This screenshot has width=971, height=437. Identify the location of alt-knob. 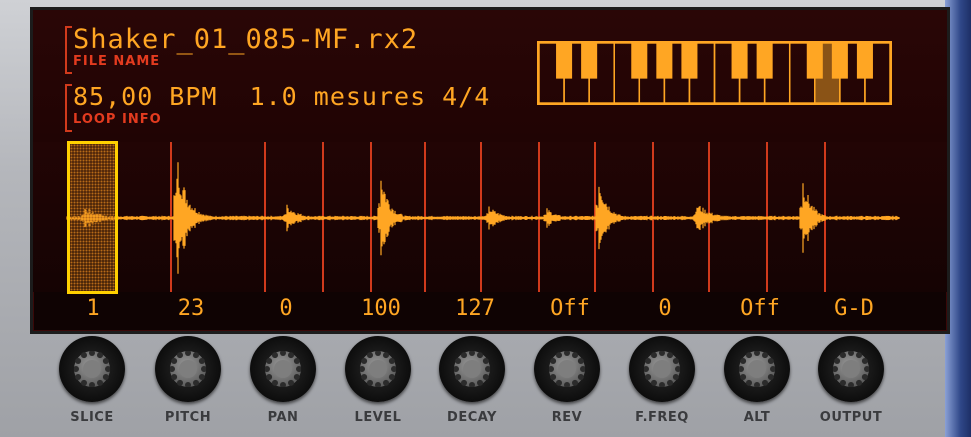
(757, 369).